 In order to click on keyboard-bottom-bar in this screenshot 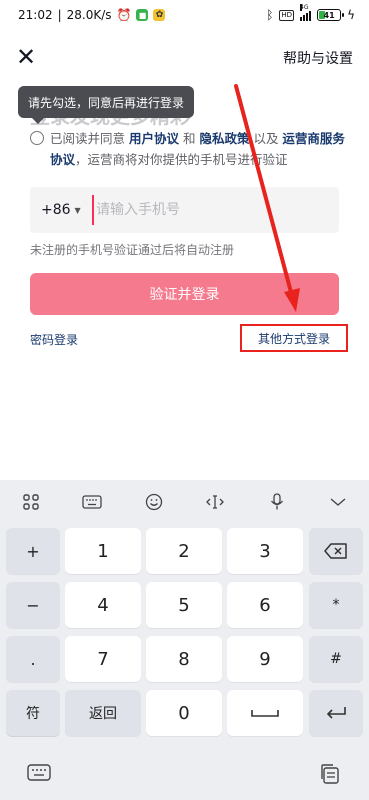, I will do `click(184, 776)`.